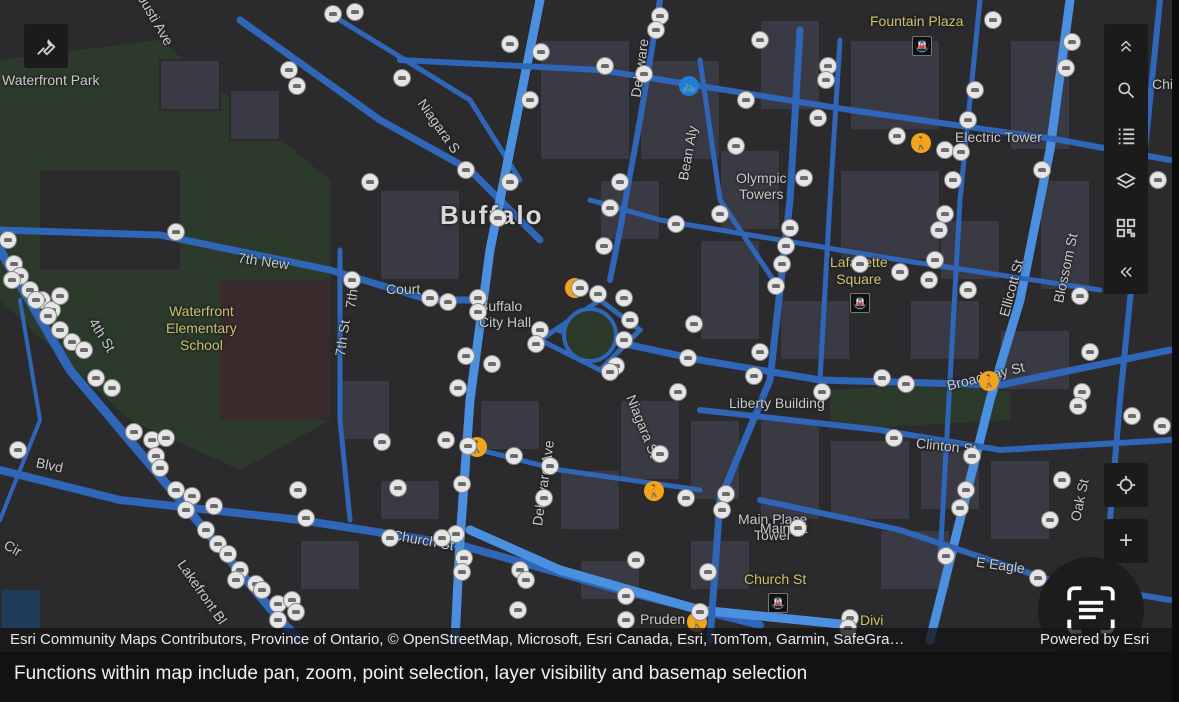  Describe the element at coordinates (778, 603) in the screenshot. I see `transit-station-icon: 🚇` at that location.